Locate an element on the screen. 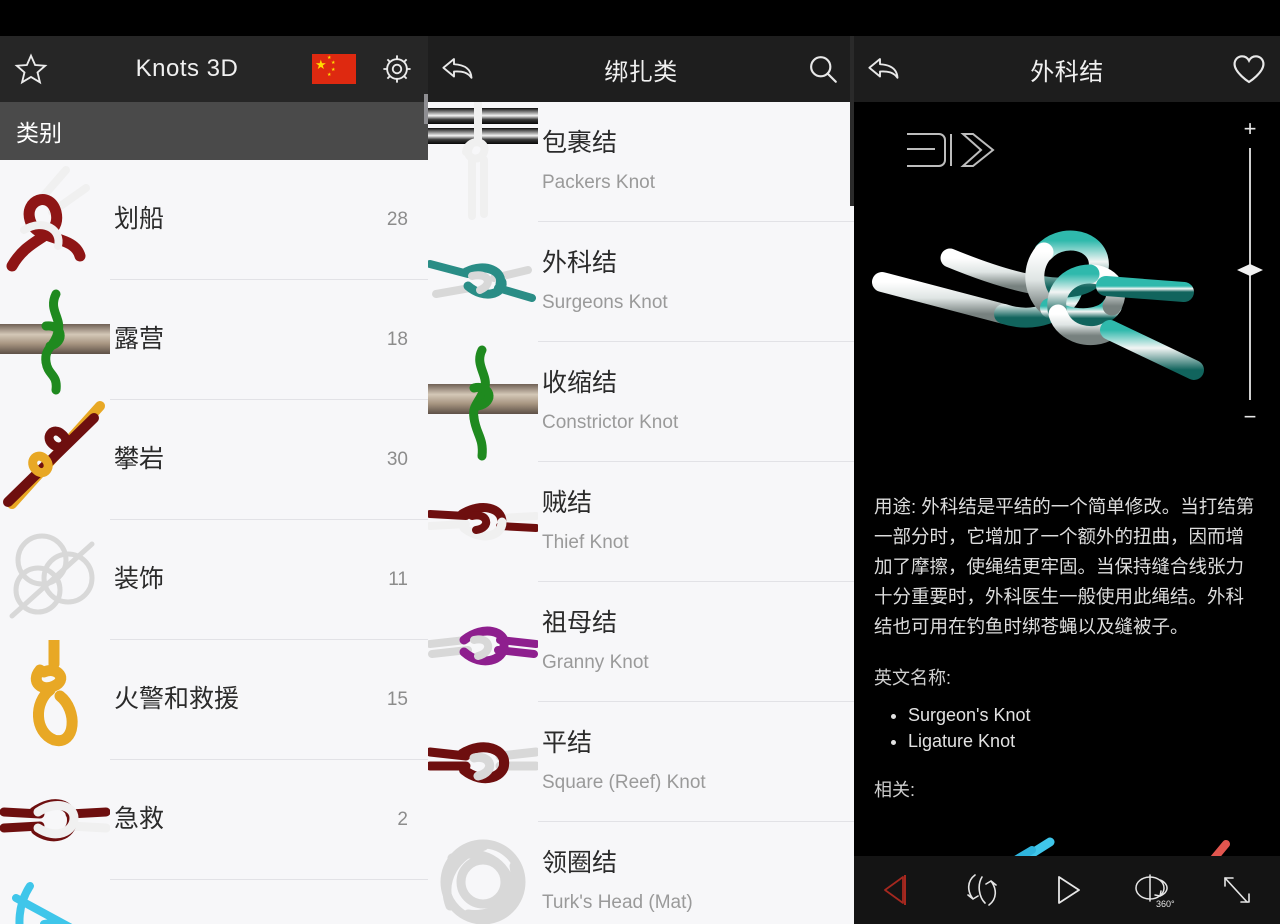  fullscreen-icon is located at coordinates (1237, 890).